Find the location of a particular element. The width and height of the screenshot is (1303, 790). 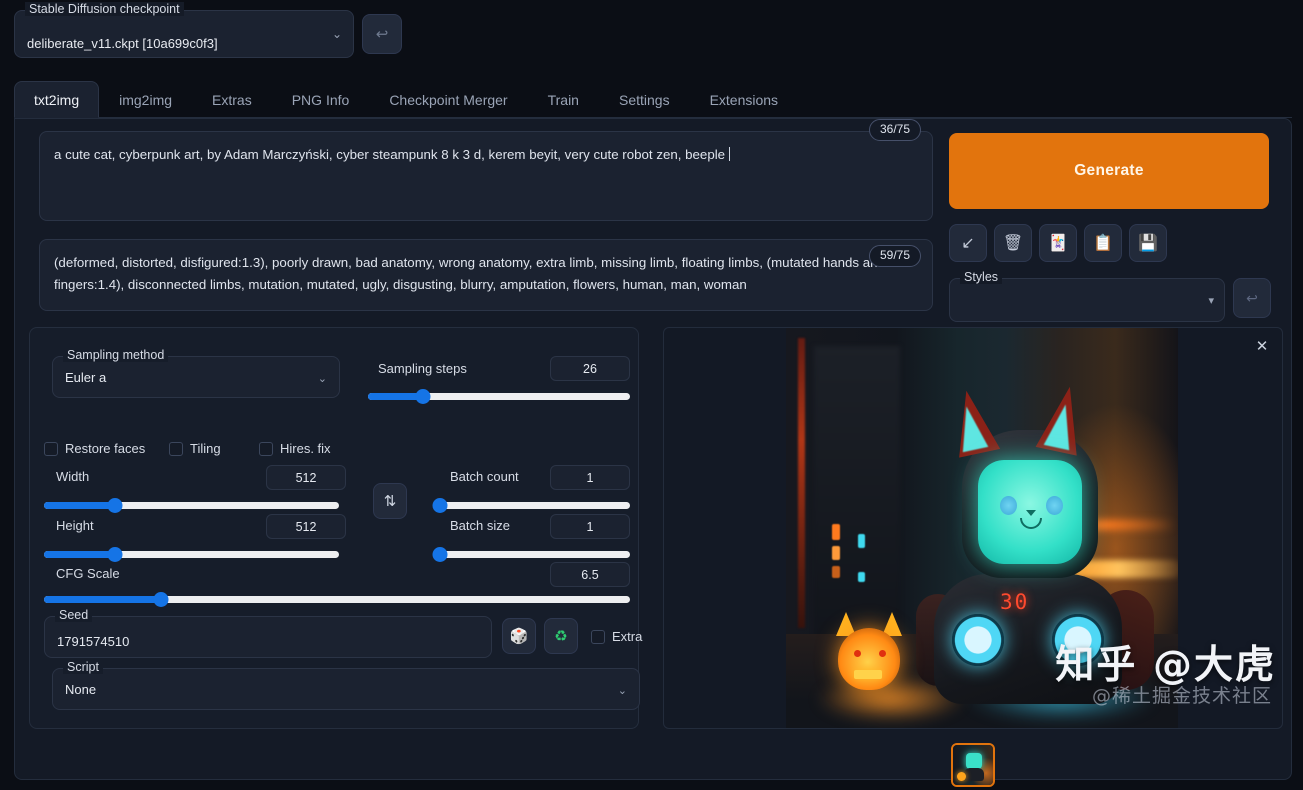

chevron-down-icon: ▾ is located at coordinates (1211, 300).